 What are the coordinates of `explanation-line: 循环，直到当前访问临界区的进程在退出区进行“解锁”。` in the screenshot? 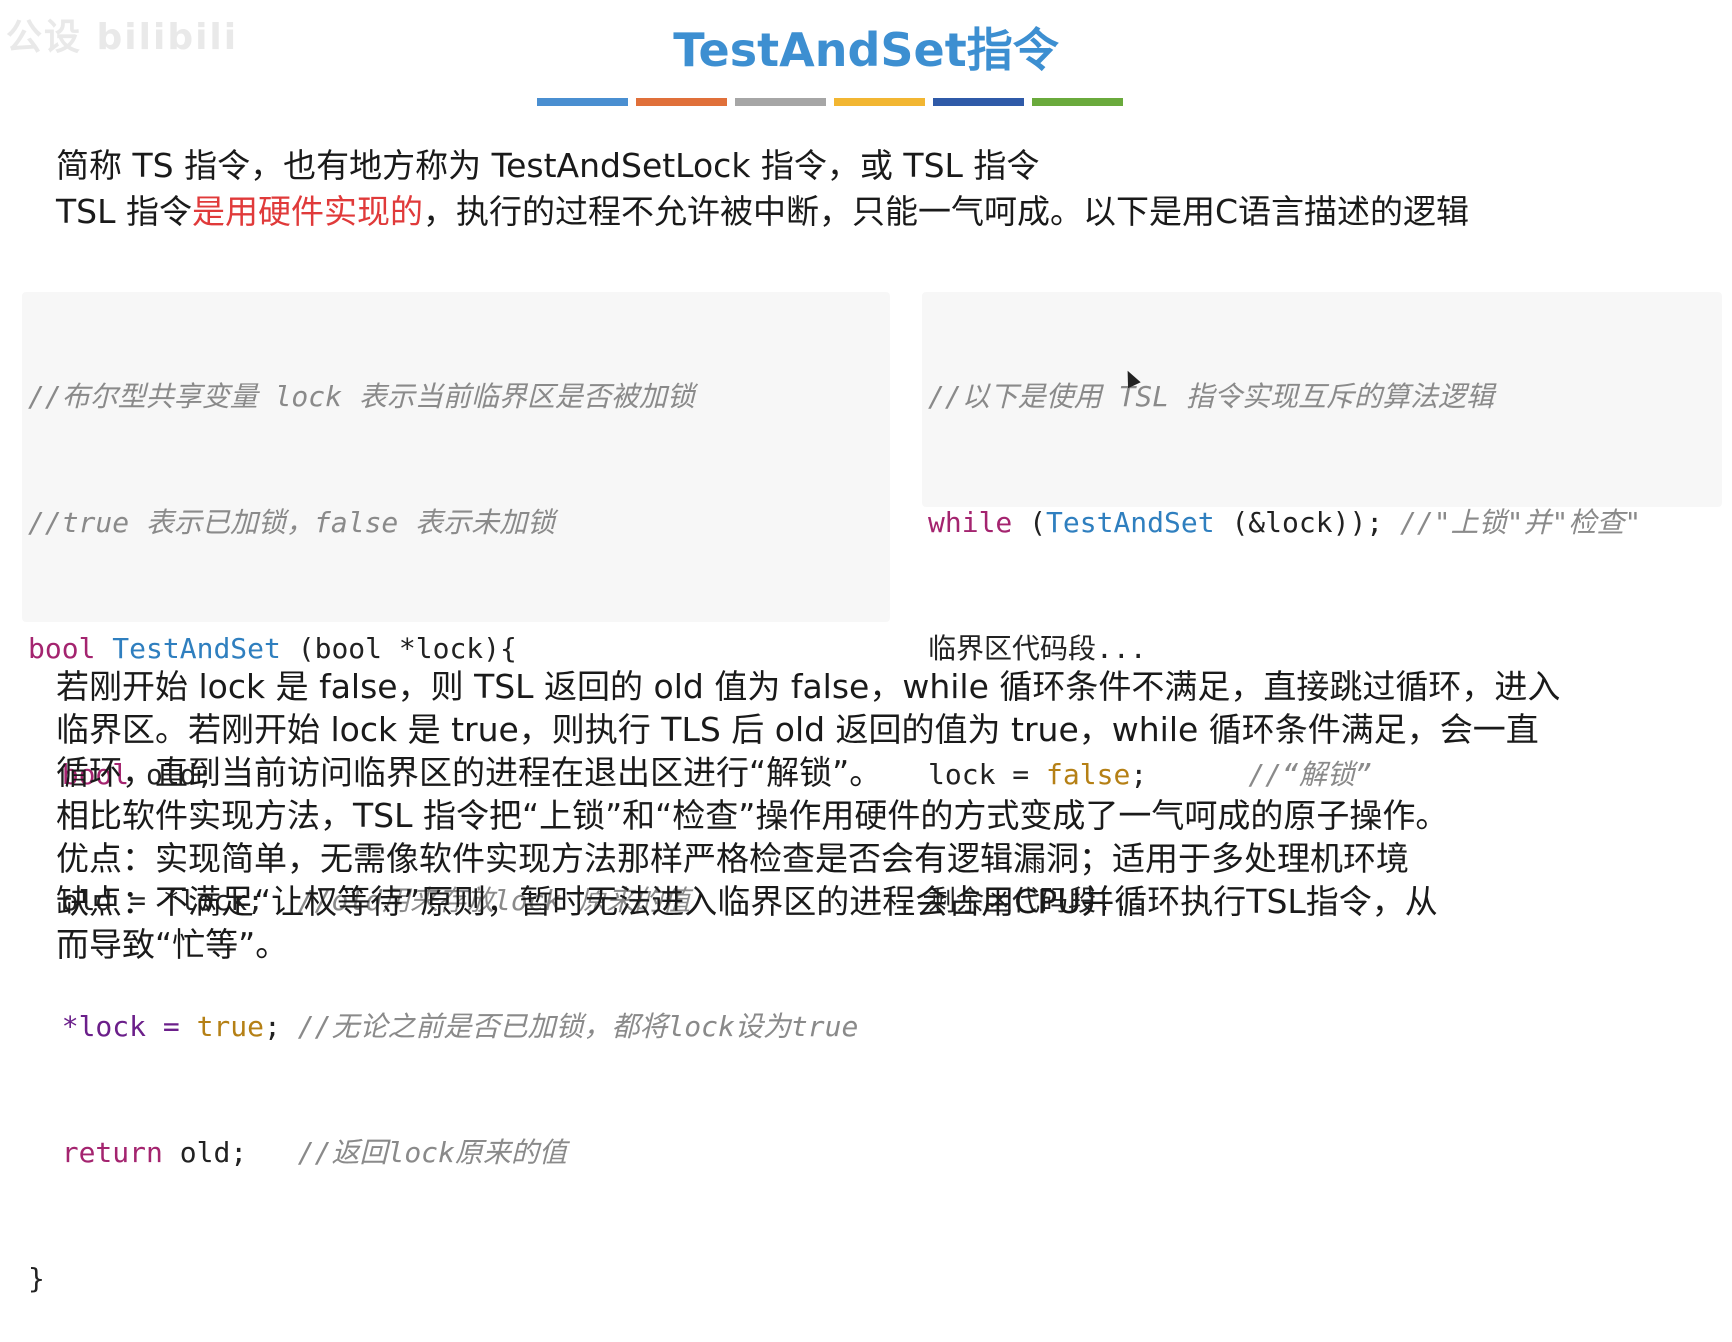 It's located at (469, 772).